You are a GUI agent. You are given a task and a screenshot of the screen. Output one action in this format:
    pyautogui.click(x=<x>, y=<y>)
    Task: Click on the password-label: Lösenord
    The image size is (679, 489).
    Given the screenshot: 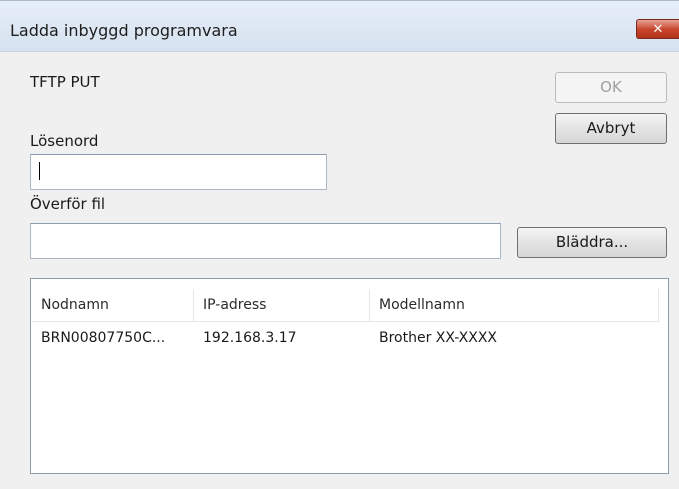 What is the action you would take?
    pyautogui.click(x=64, y=141)
    